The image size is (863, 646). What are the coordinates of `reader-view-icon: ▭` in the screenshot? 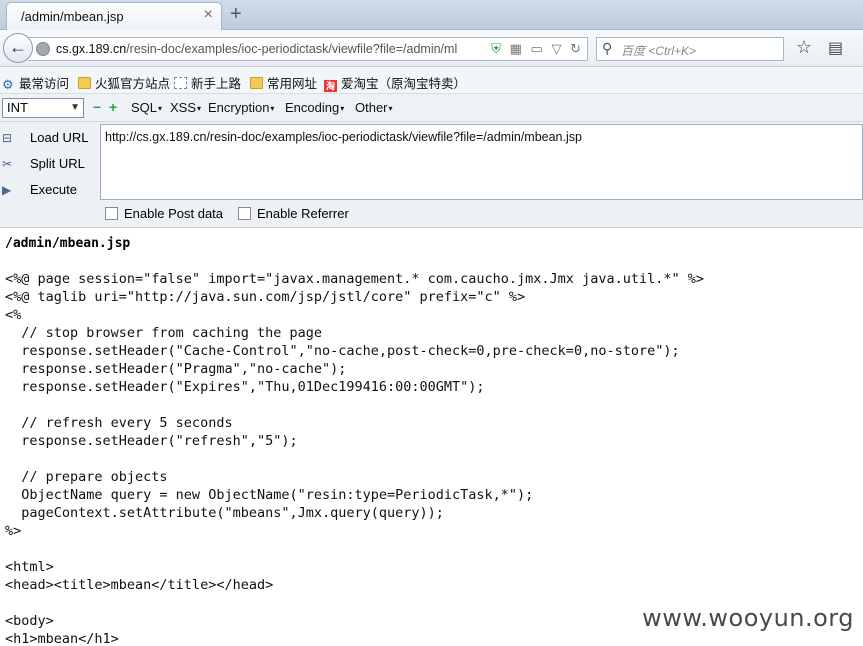 It's located at (537, 48).